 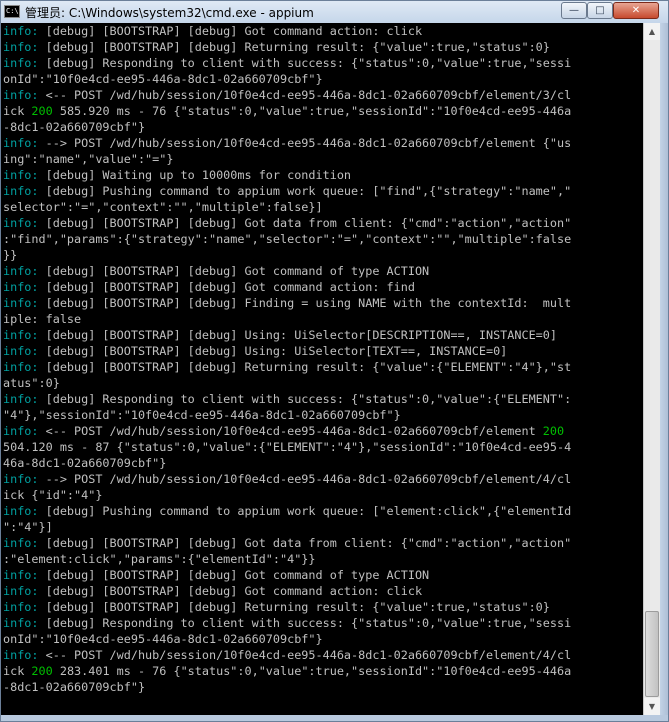 What do you see at coordinates (322, 319) in the screenshot?
I see `console-line: iple: false` at bounding box center [322, 319].